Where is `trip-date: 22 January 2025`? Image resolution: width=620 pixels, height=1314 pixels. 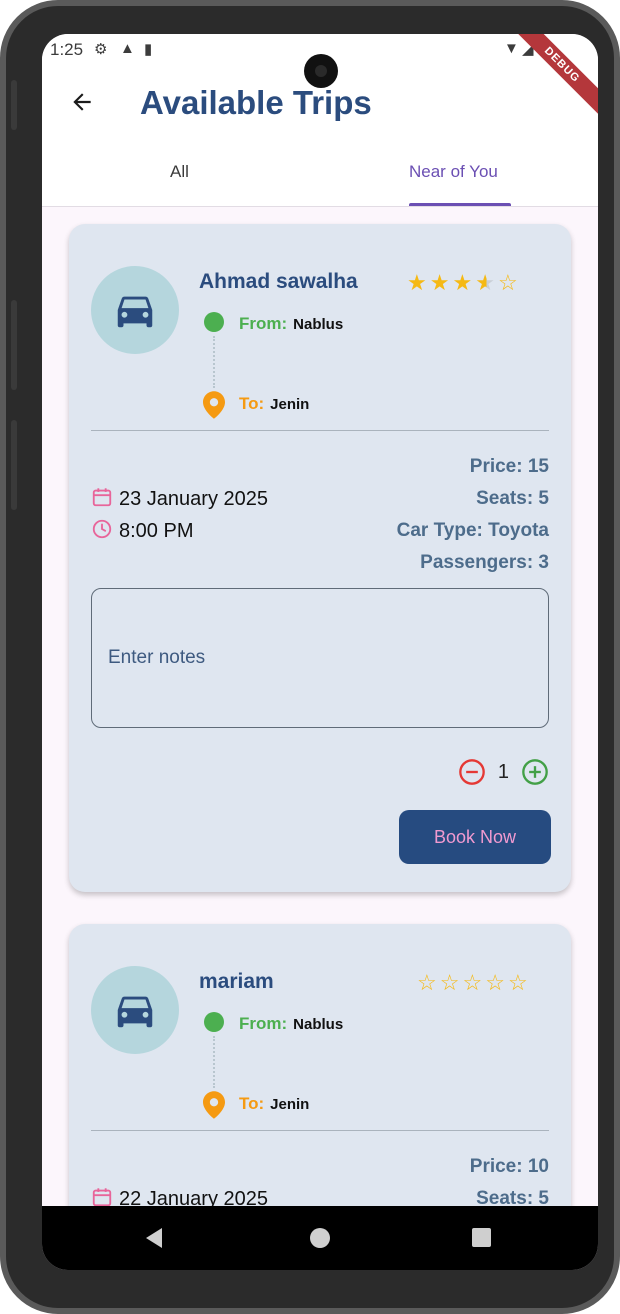 trip-date: 22 January 2025 is located at coordinates (179, 1196).